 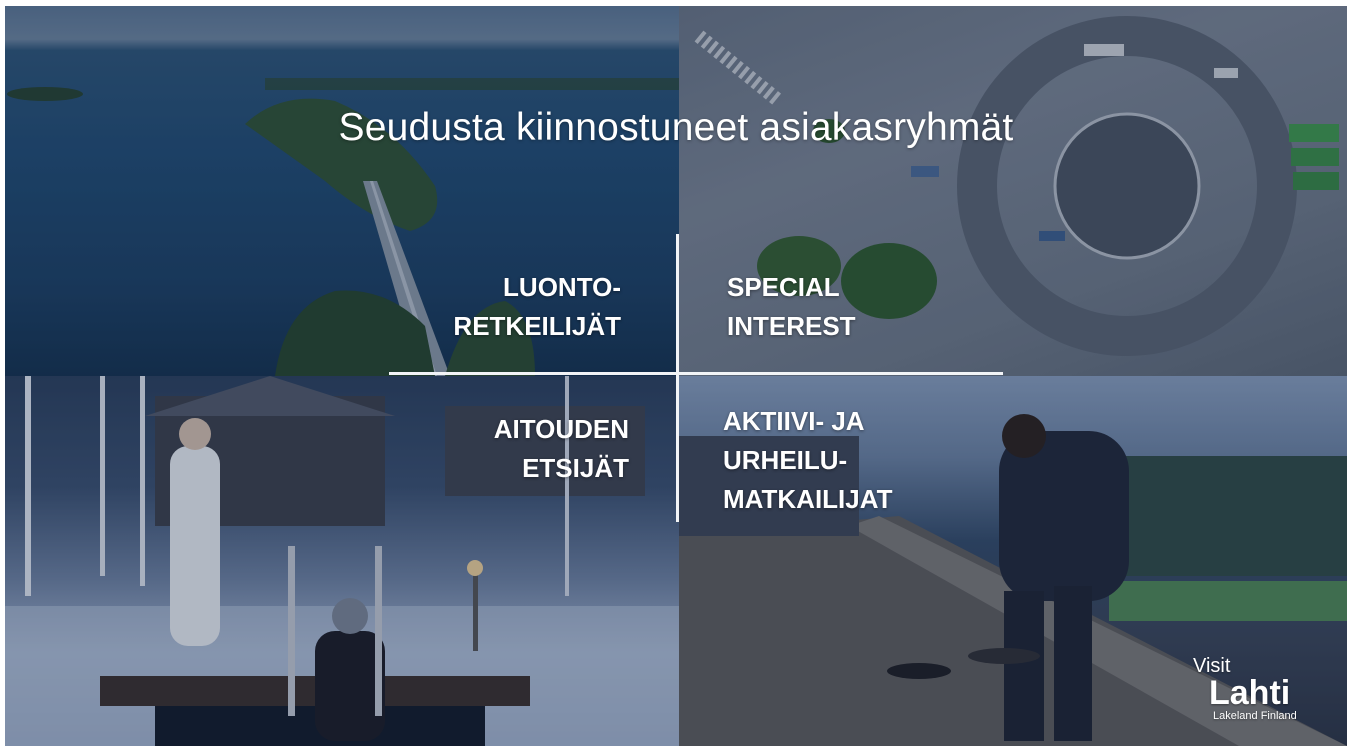 What do you see at coordinates (696, 373) in the screenshot?
I see `quadrant-divider-horizontal` at bounding box center [696, 373].